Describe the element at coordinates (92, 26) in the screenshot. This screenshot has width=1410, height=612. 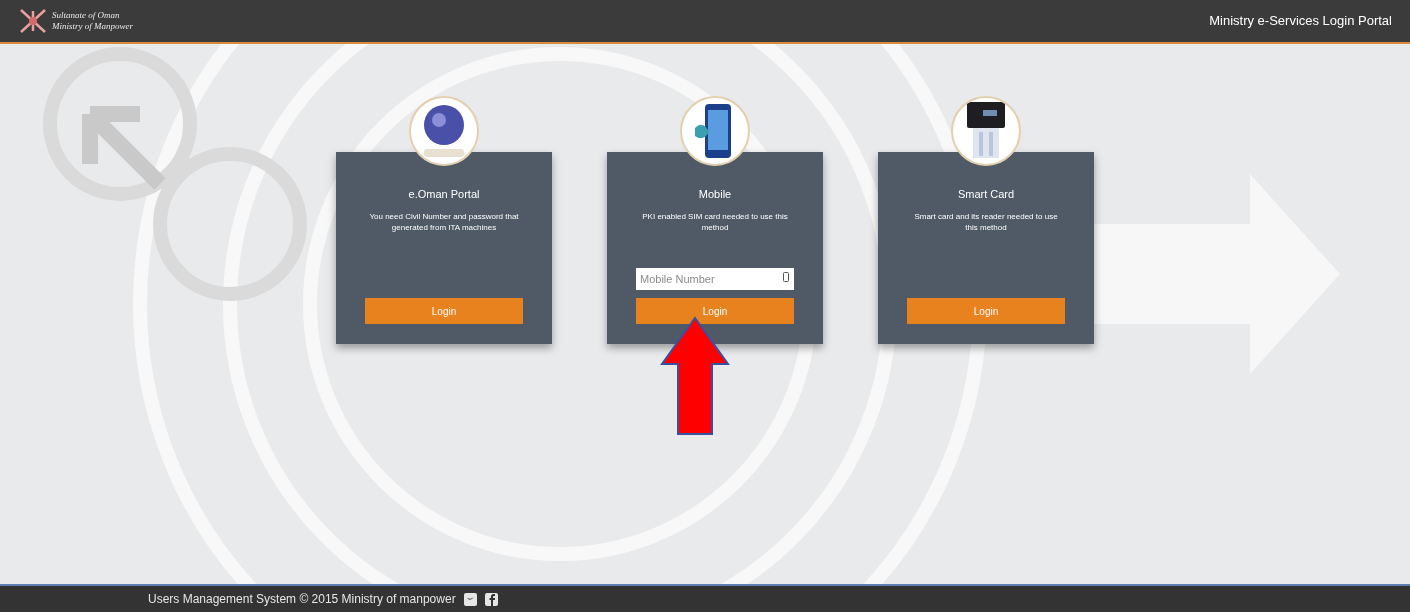
I see `logo-text: Ministry of Manpower` at that location.